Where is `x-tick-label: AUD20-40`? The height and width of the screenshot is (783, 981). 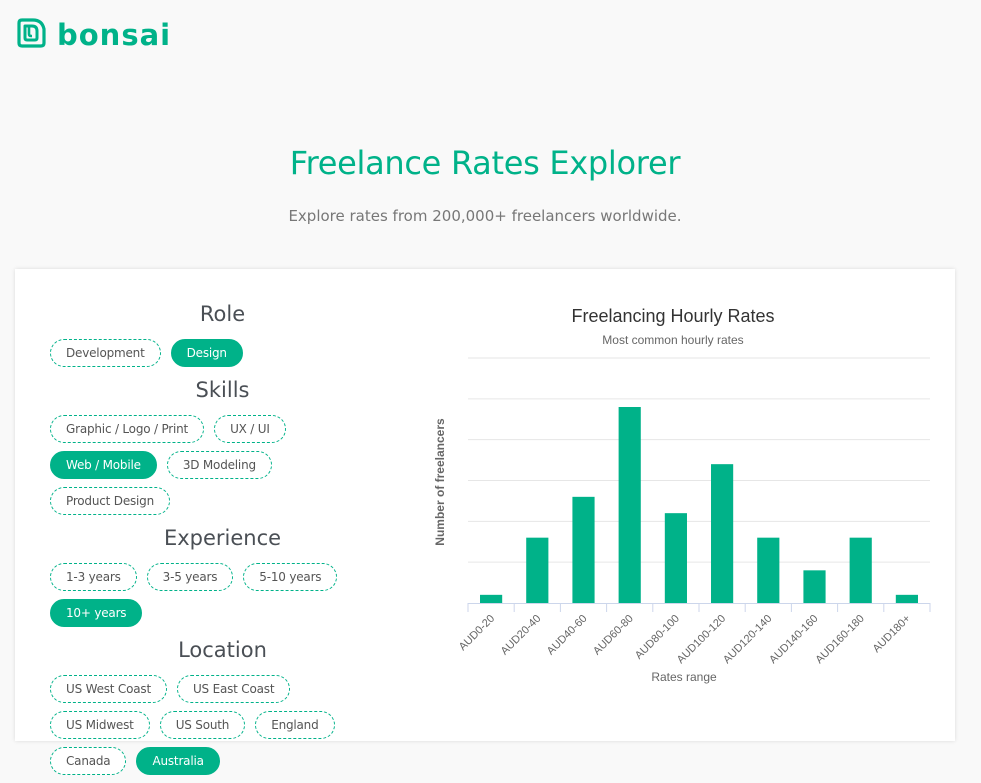 x-tick-label: AUD20-40 is located at coordinates (521, 635).